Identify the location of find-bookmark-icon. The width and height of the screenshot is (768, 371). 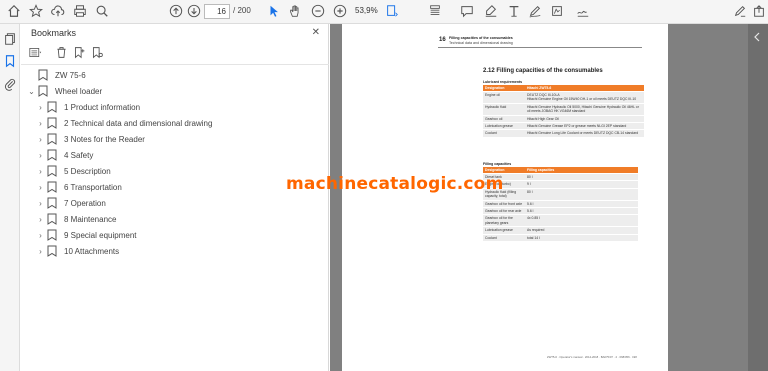
(98, 53).